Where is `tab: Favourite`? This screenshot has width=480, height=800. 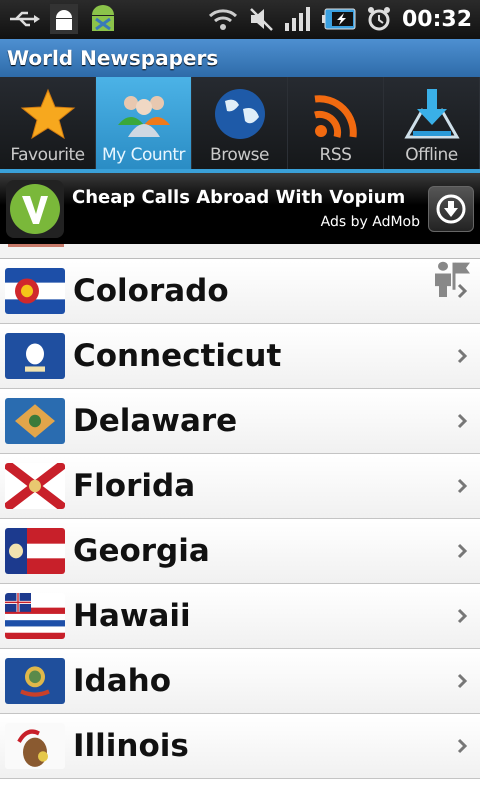
tab: Favourite is located at coordinates (48, 123).